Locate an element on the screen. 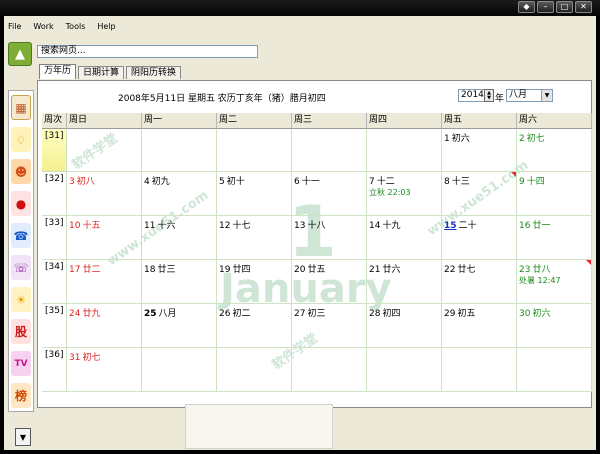 This screenshot has height=454, width=600. day-cell: 9 十四 is located at coordinates (554, 194).